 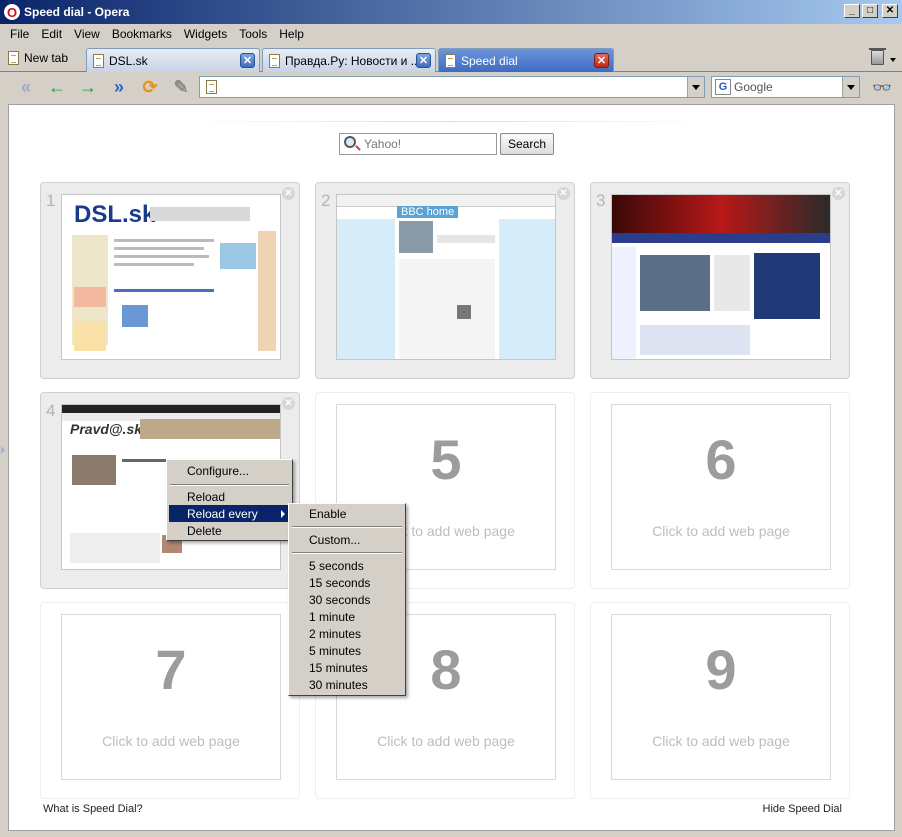 What do you see at coordinates (721, 459) in the screenshot?
I see `cell-number: 6` at bounding box center [721, 459].